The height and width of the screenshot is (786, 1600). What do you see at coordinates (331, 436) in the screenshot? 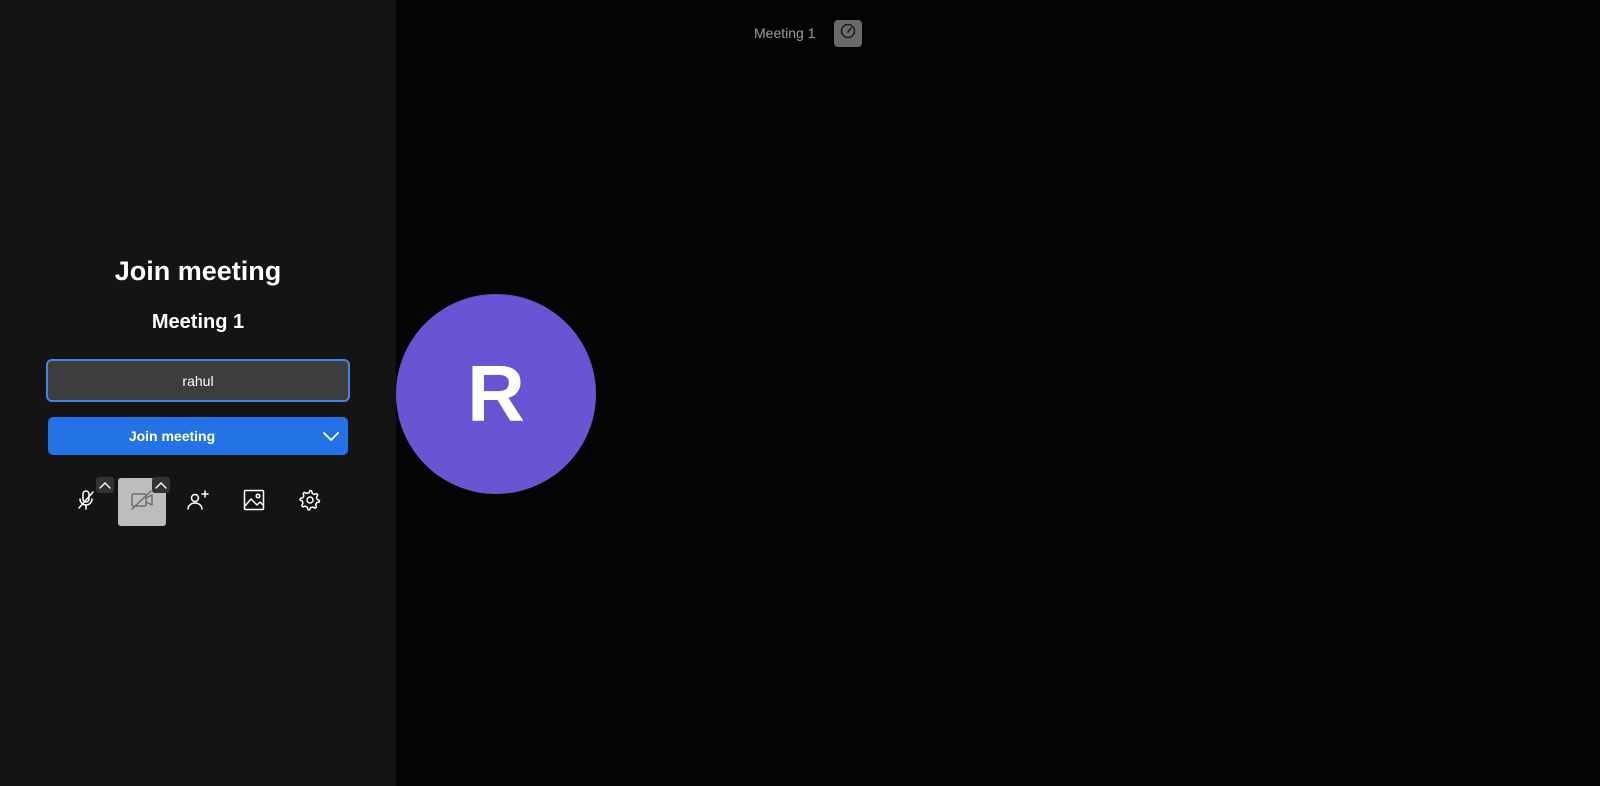
I see `join-options-chevron-icon` at bounding box center [331, 436].